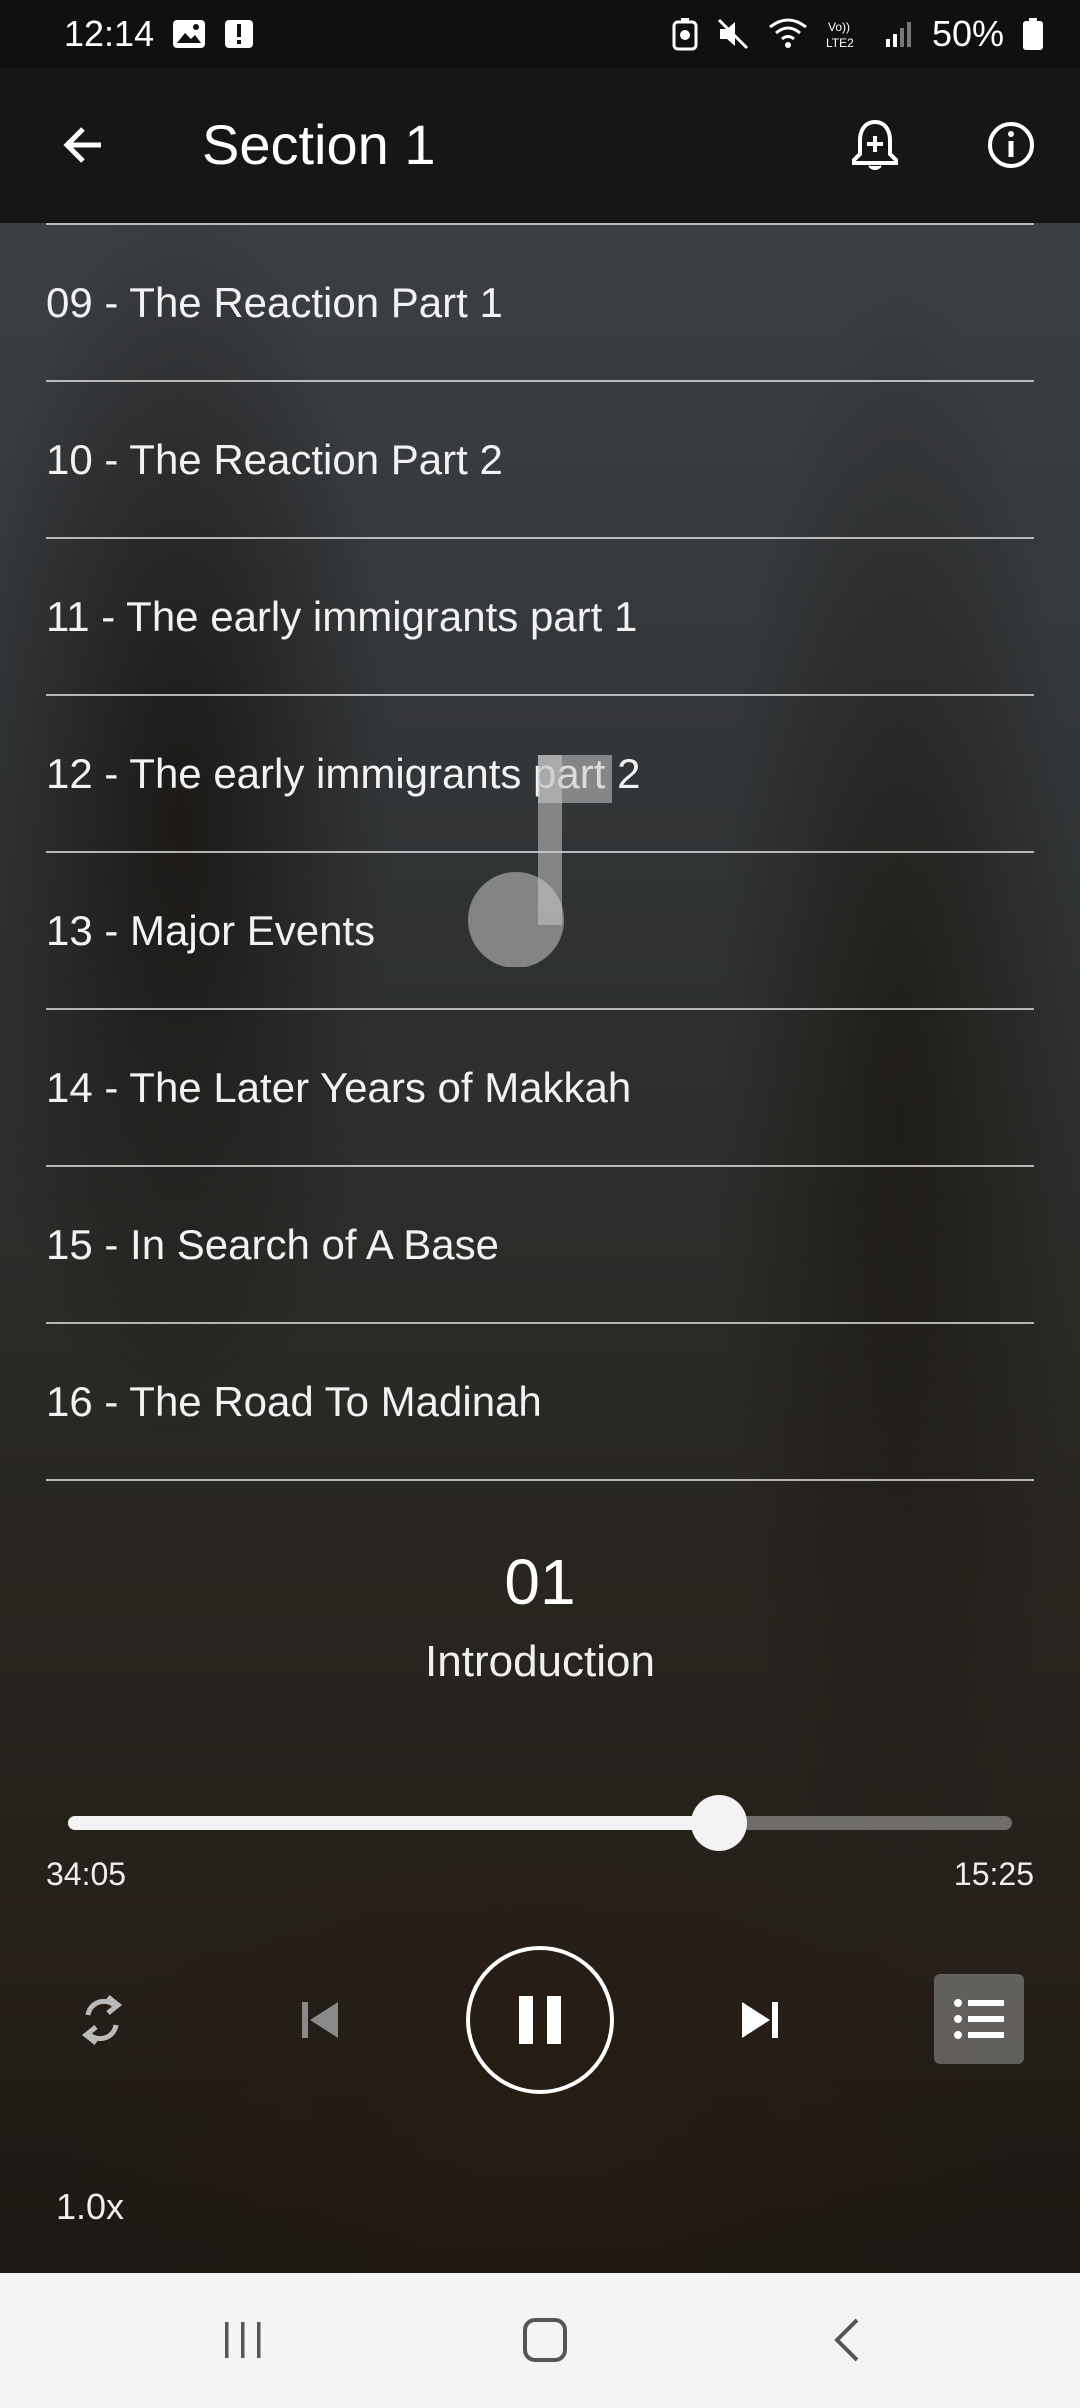 Image resolution: width=1080 pixels, height=2408 pixels. Describe the element at coordinates (274, 459) in the screenshot. I see `track-title: 10 - The Reaction Part 2` at that location.